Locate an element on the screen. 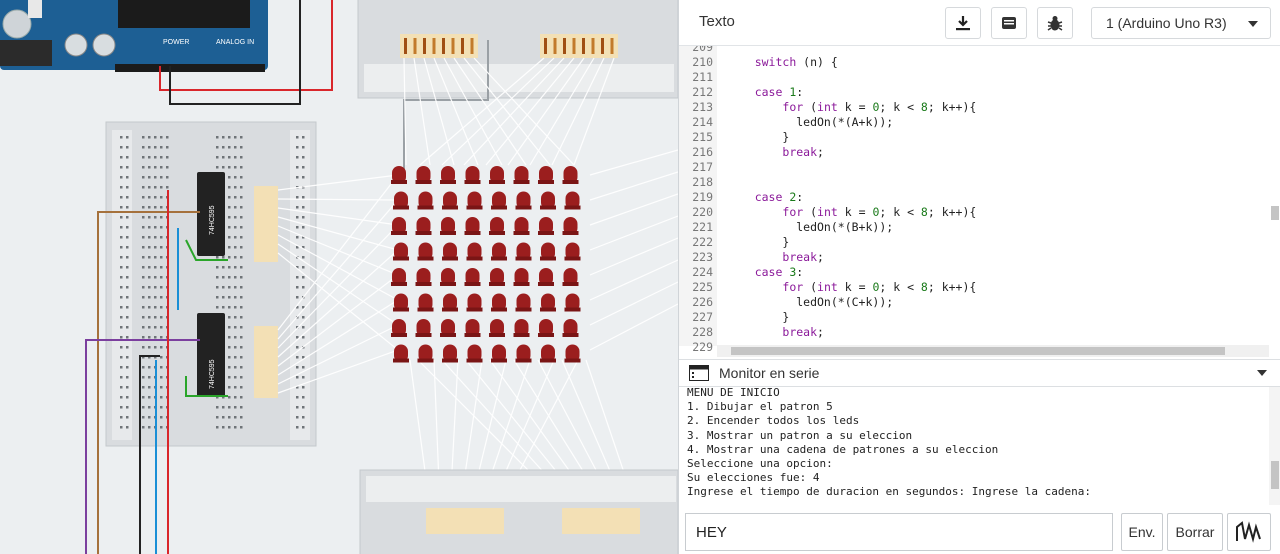 This screenshot has height=554, width=1280. code-line: 211 is located at coordinates (974, 77).